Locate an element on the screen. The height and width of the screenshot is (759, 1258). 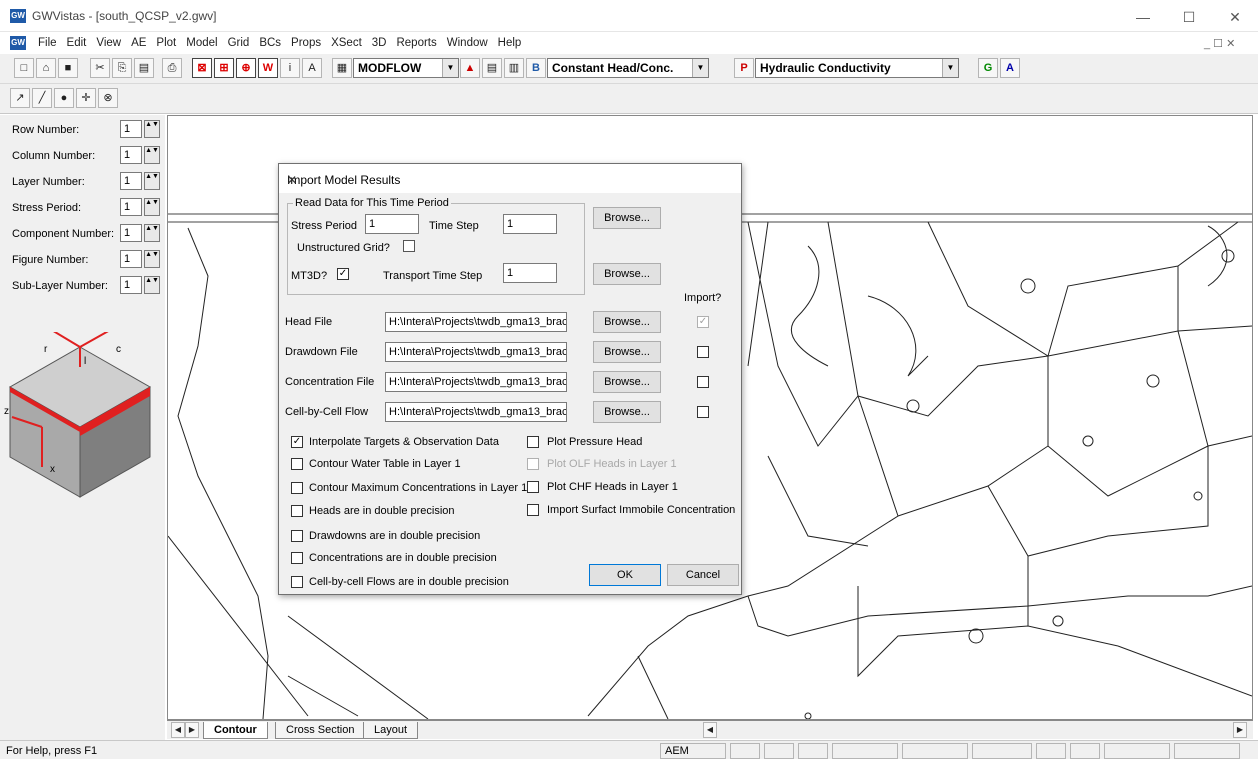
mdi-controls: _ ☐ ✕ is located at coordinates (1219, 43).